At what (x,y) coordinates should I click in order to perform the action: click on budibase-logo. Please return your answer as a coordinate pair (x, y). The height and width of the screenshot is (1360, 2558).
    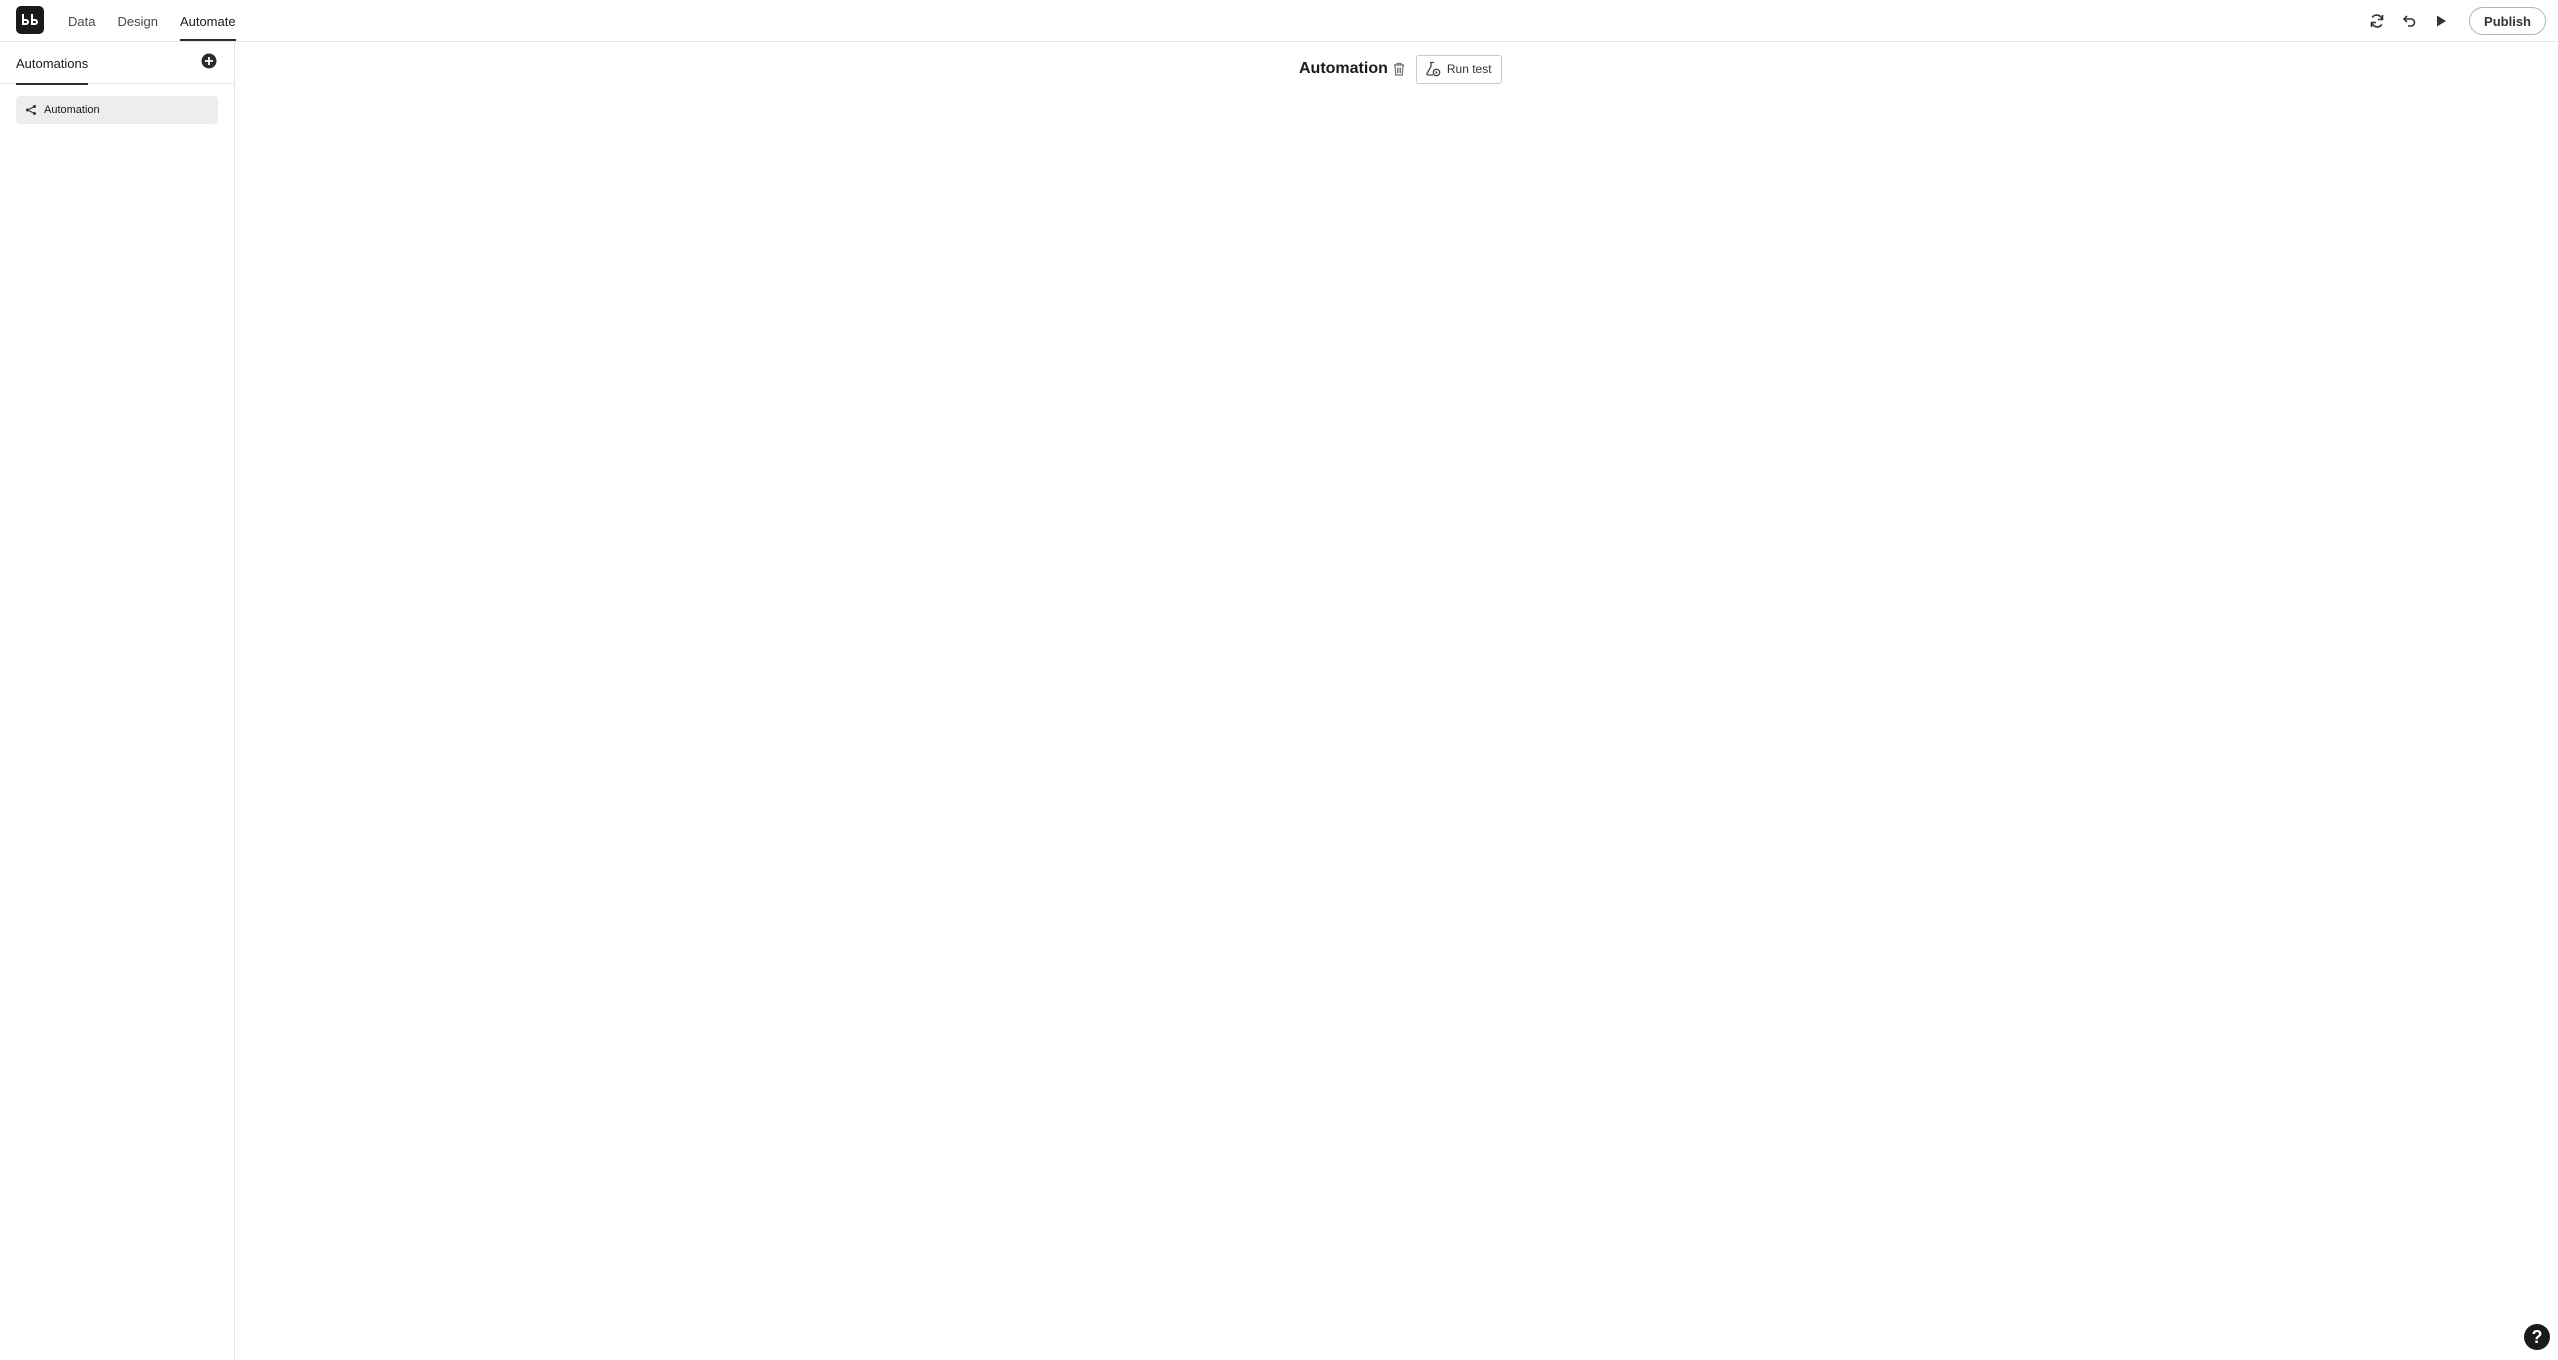
    Looking at the image, I should click on (30, 20).